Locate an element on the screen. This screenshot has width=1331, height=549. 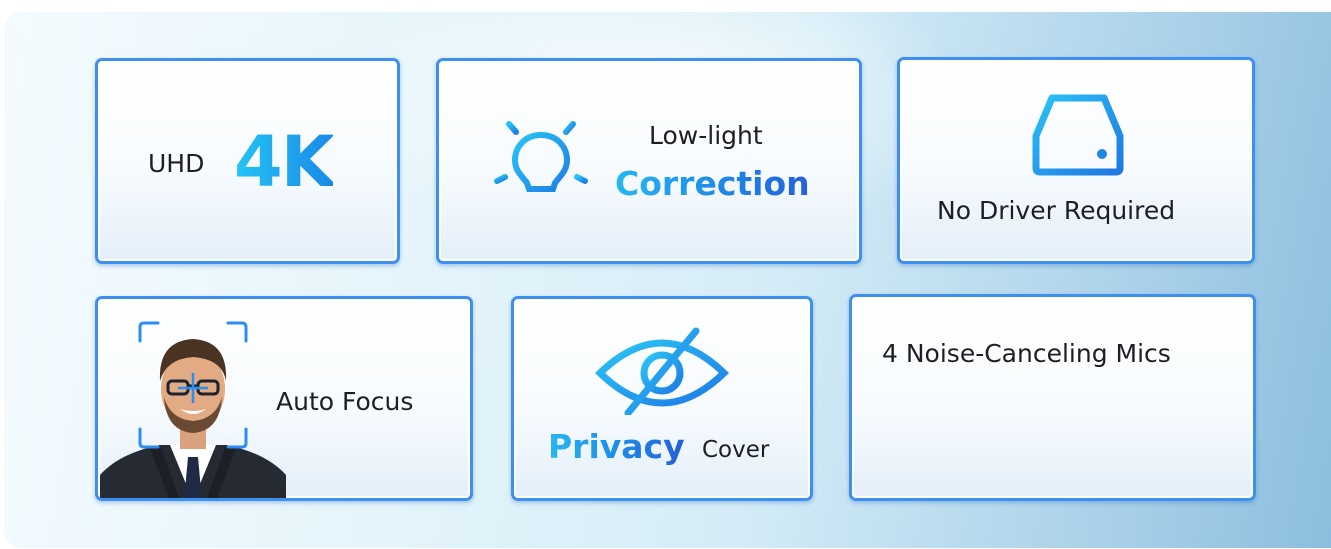
sound-wave-icon is located at coordinates (1049, 421).